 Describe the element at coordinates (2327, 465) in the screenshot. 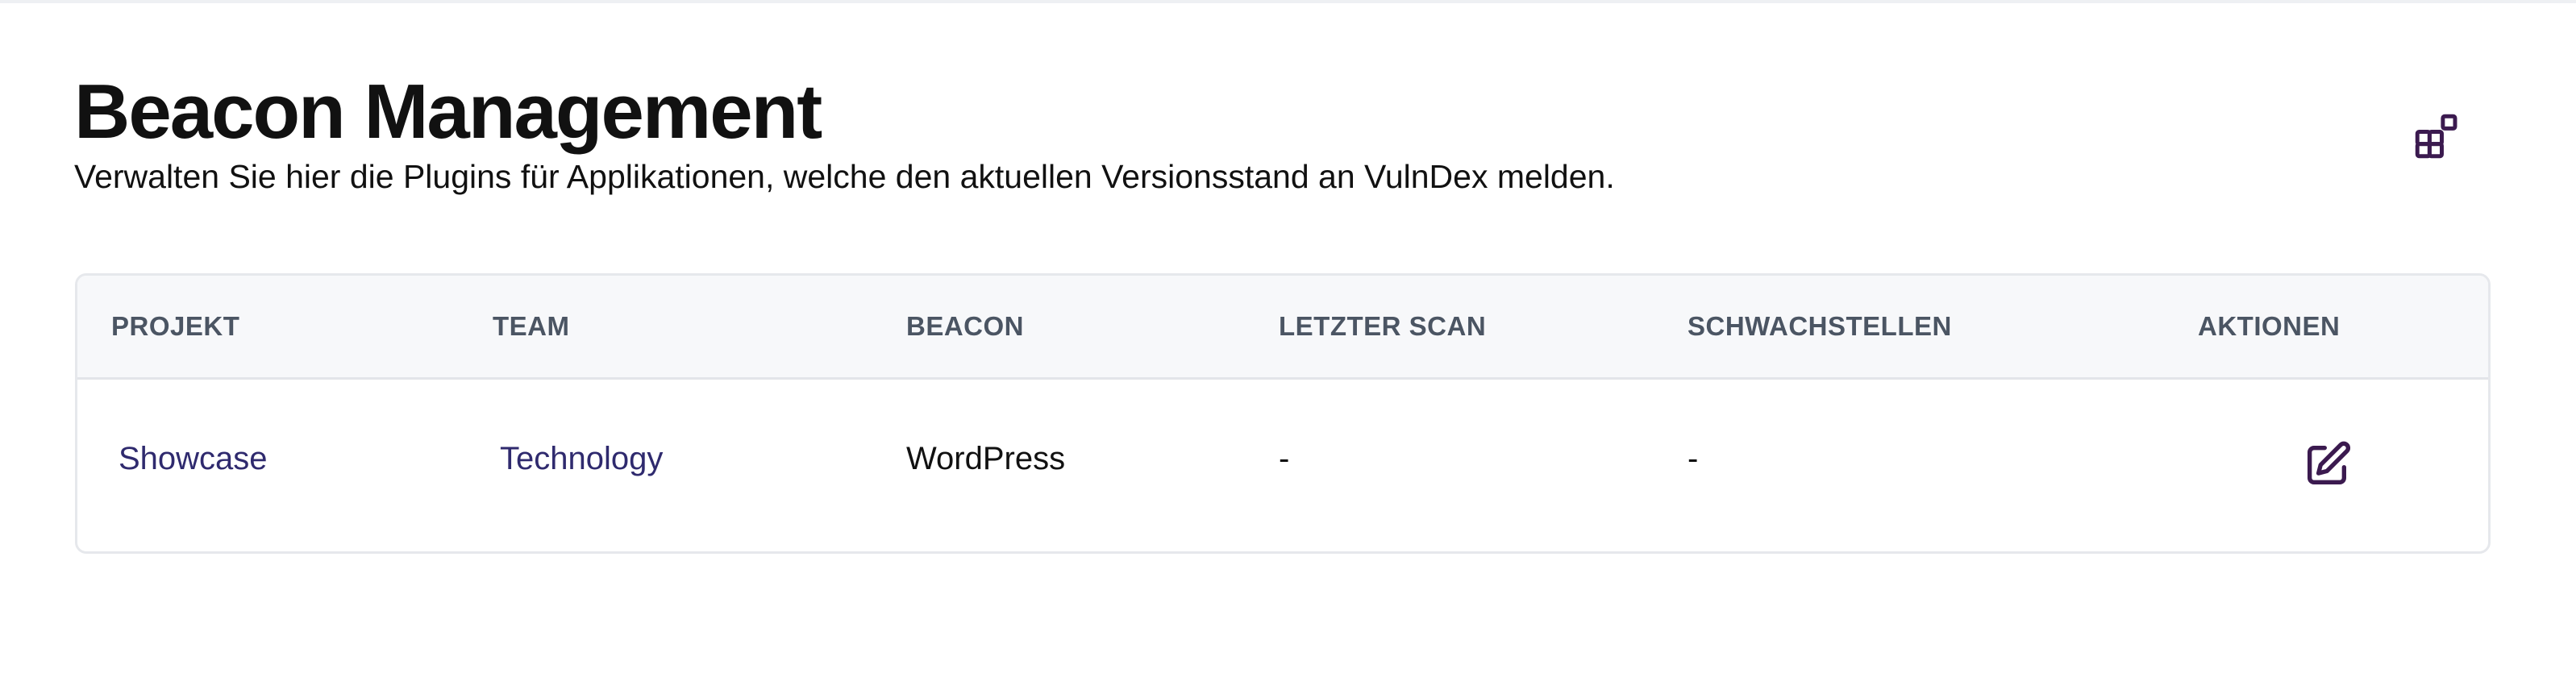

I see `edit-icon` at that location.